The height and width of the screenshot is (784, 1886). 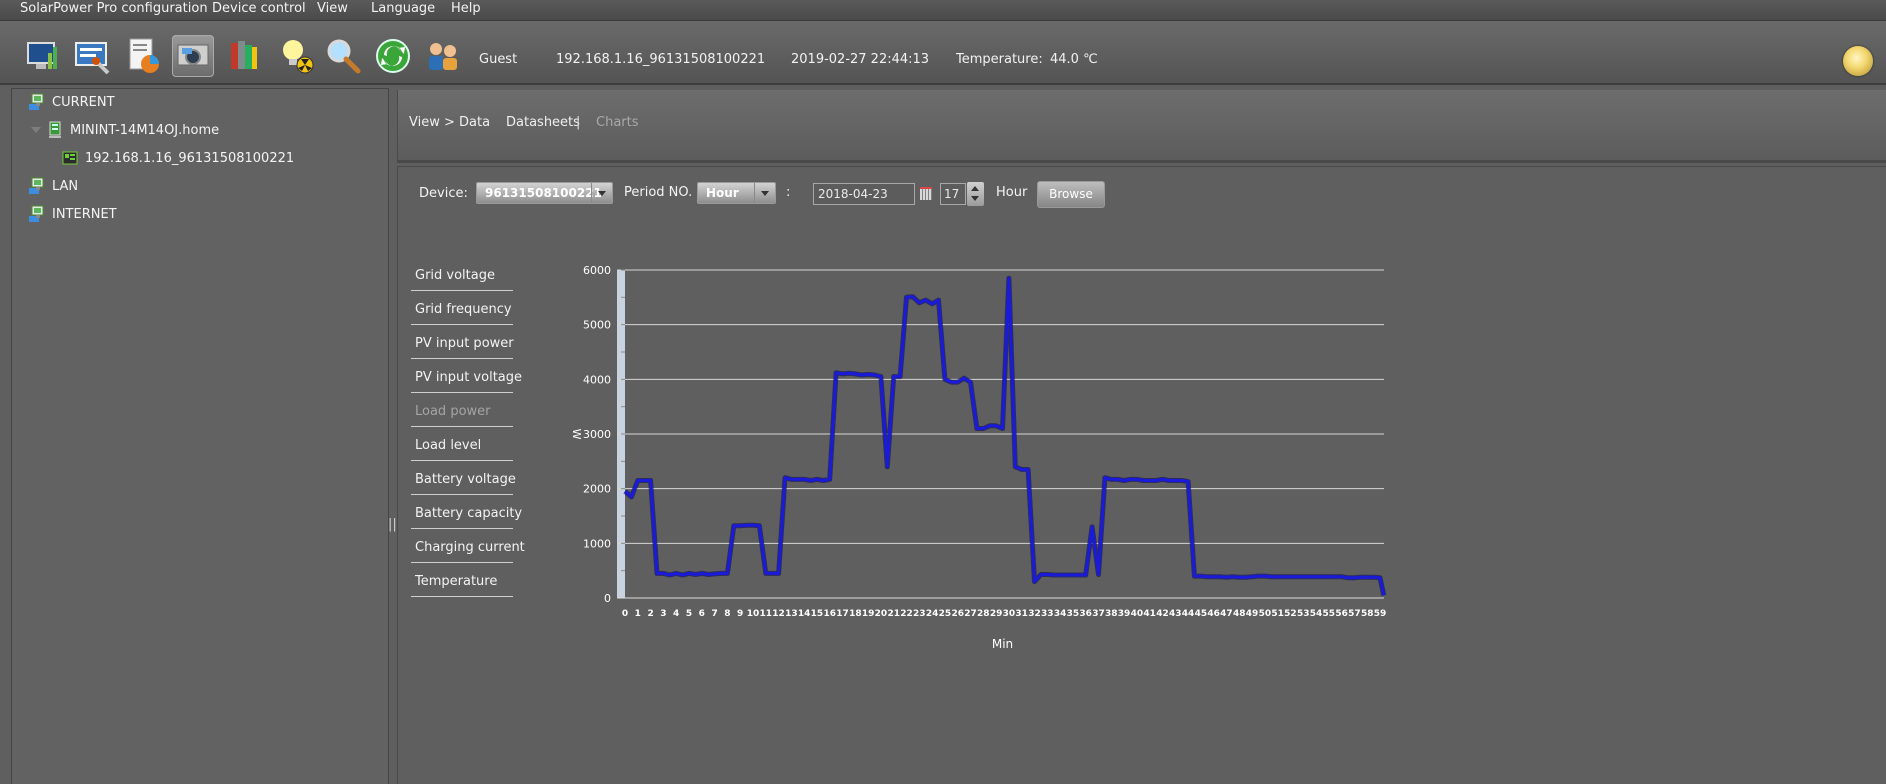 I want to click on x-tick-label: 31, so click(x=1021, y=614).